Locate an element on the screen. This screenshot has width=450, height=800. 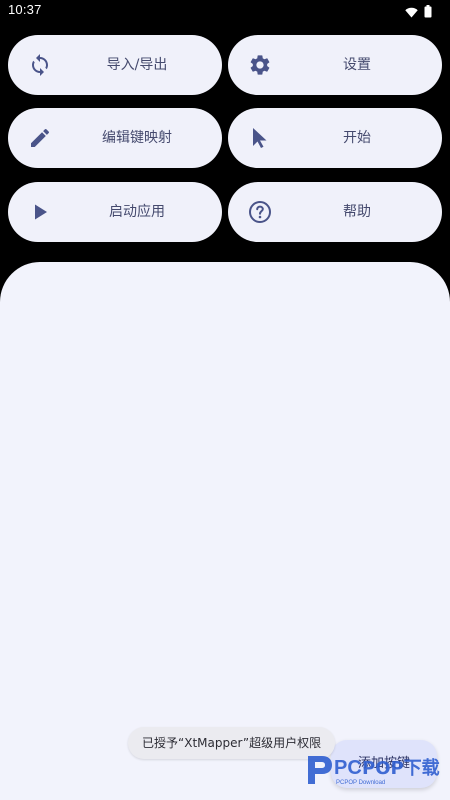
pencil-icon is located at coordinates (40, 138).